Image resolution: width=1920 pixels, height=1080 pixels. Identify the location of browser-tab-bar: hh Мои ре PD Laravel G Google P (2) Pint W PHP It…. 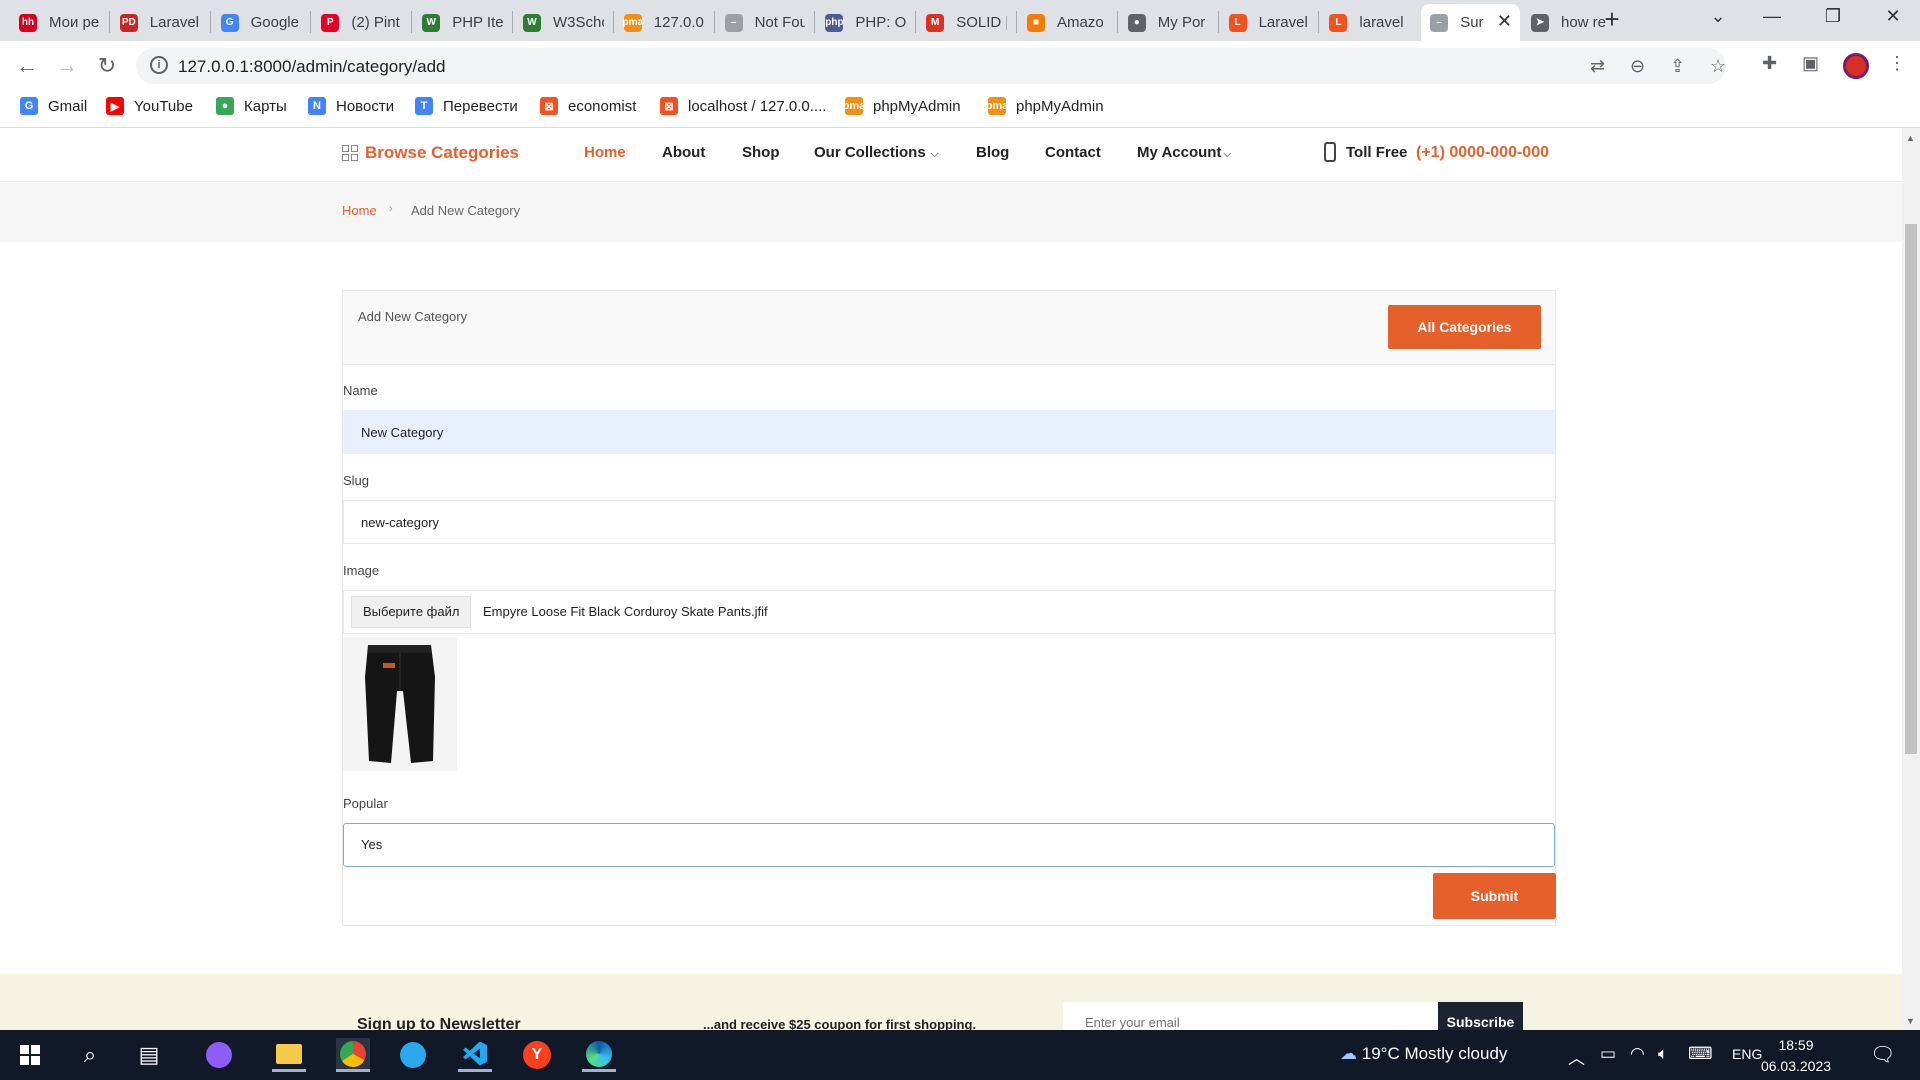
(960, 20).